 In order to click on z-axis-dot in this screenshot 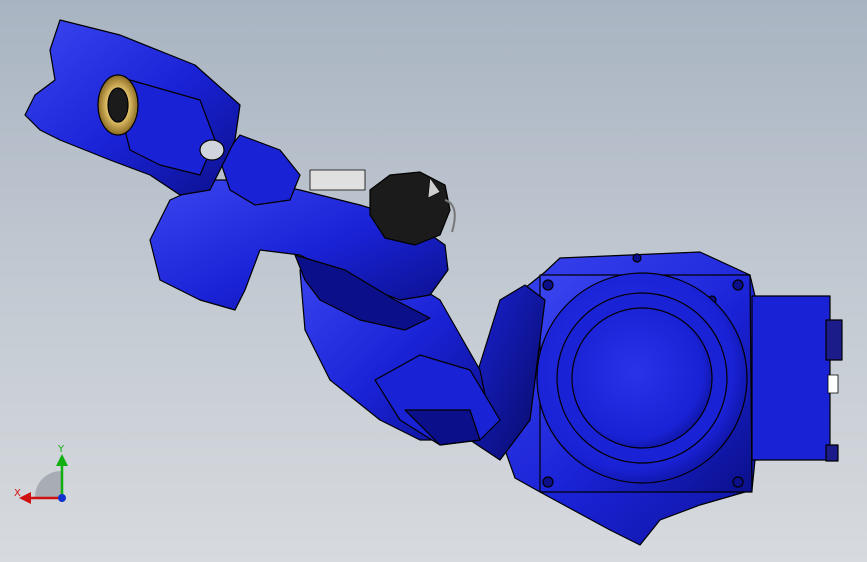, I will do `click(62, 498)`.